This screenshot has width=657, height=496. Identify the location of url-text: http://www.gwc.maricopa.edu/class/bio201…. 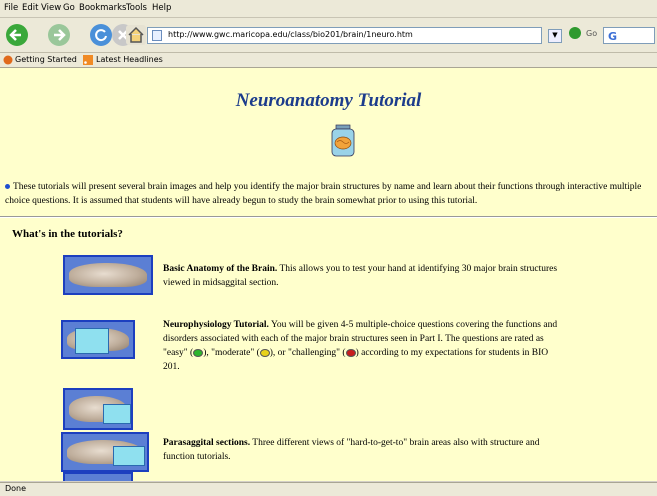
(290, 34).